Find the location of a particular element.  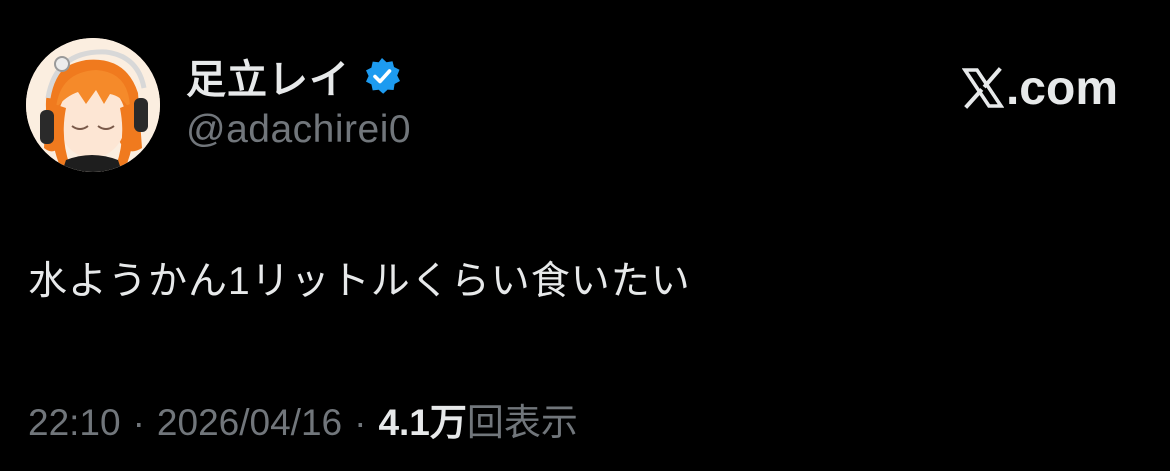

x-logo-icon is located at coordinates (982, 88).